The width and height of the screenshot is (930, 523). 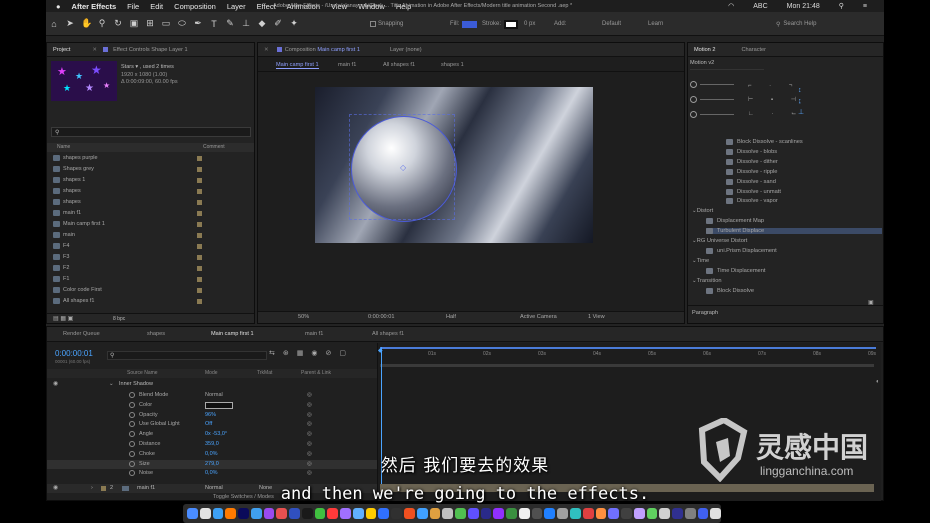 What do you see at coordinates (314, 334) in the screenshot?
I see `tab-main-f1: main f1` at bounding box center [314, 334].